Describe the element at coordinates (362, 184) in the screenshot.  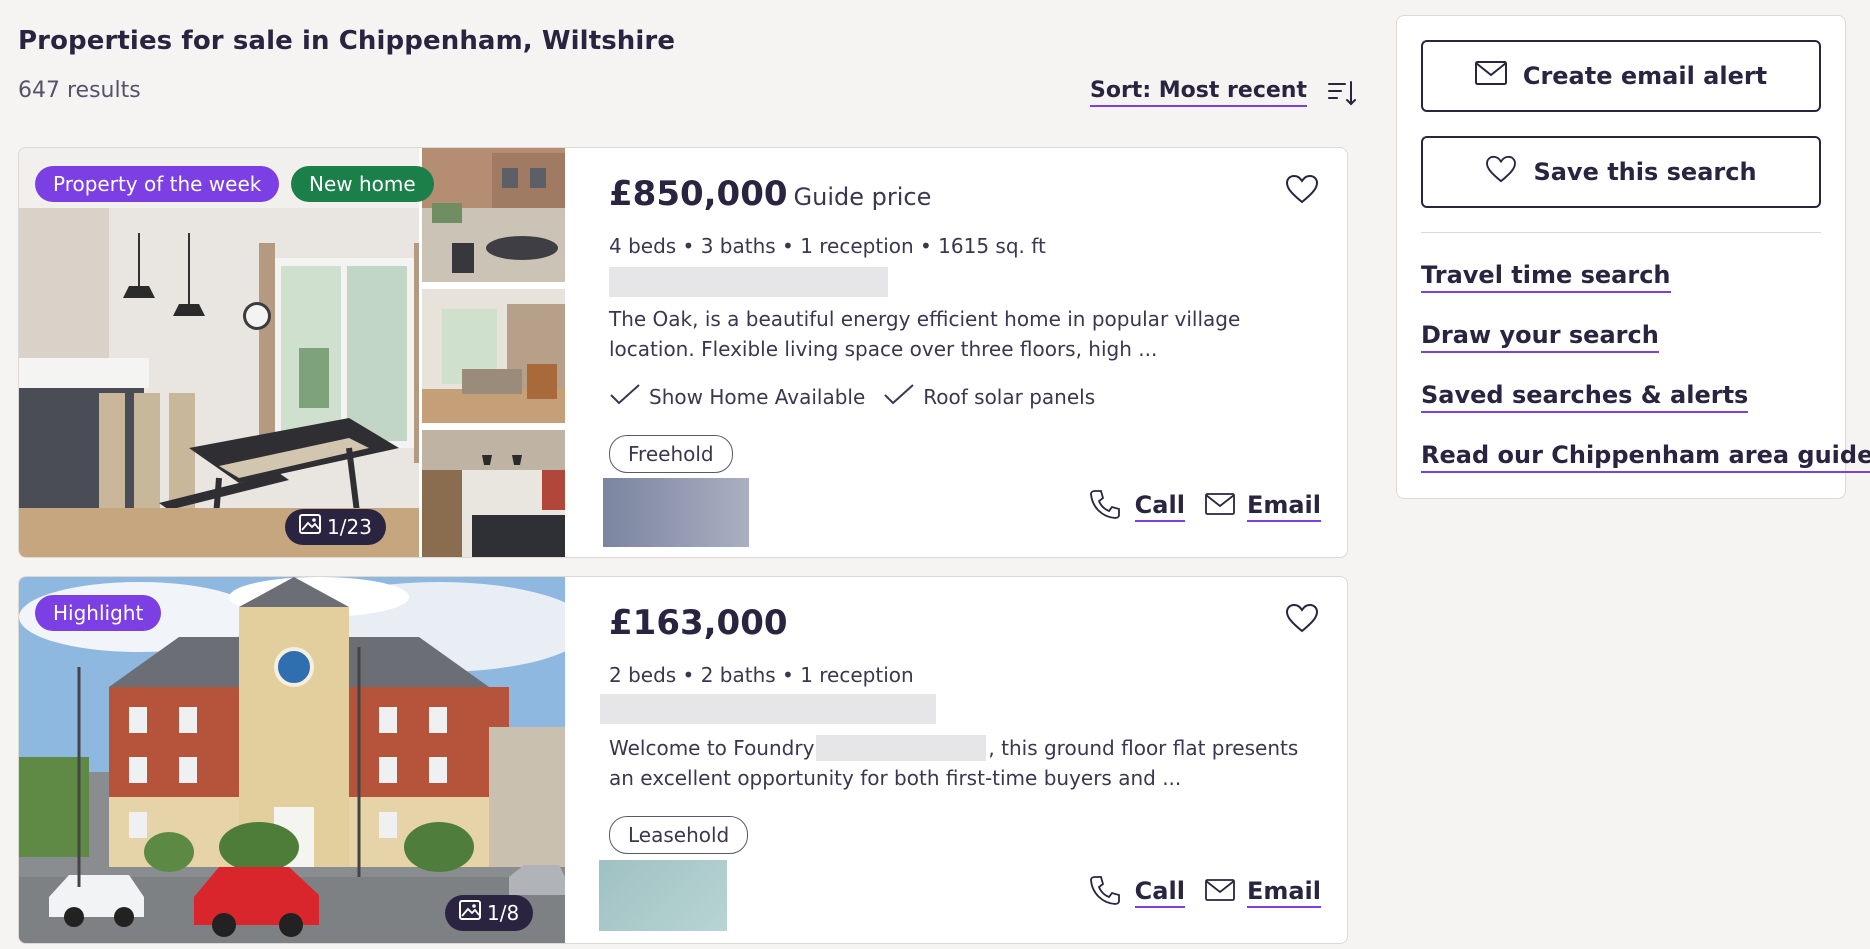
I see `new-home-badge: New home` at that location.